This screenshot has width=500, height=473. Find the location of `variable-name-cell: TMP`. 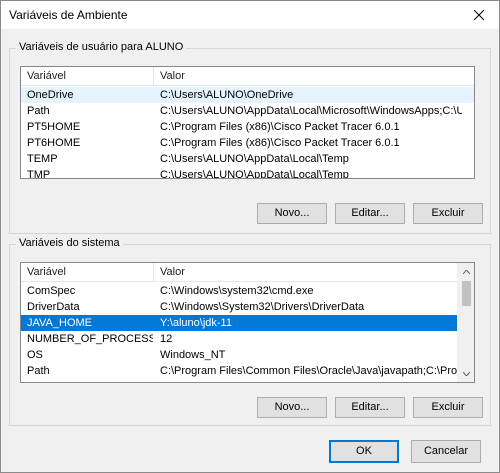

variable-name-cell: TMP is located at coordinates (39, 174).